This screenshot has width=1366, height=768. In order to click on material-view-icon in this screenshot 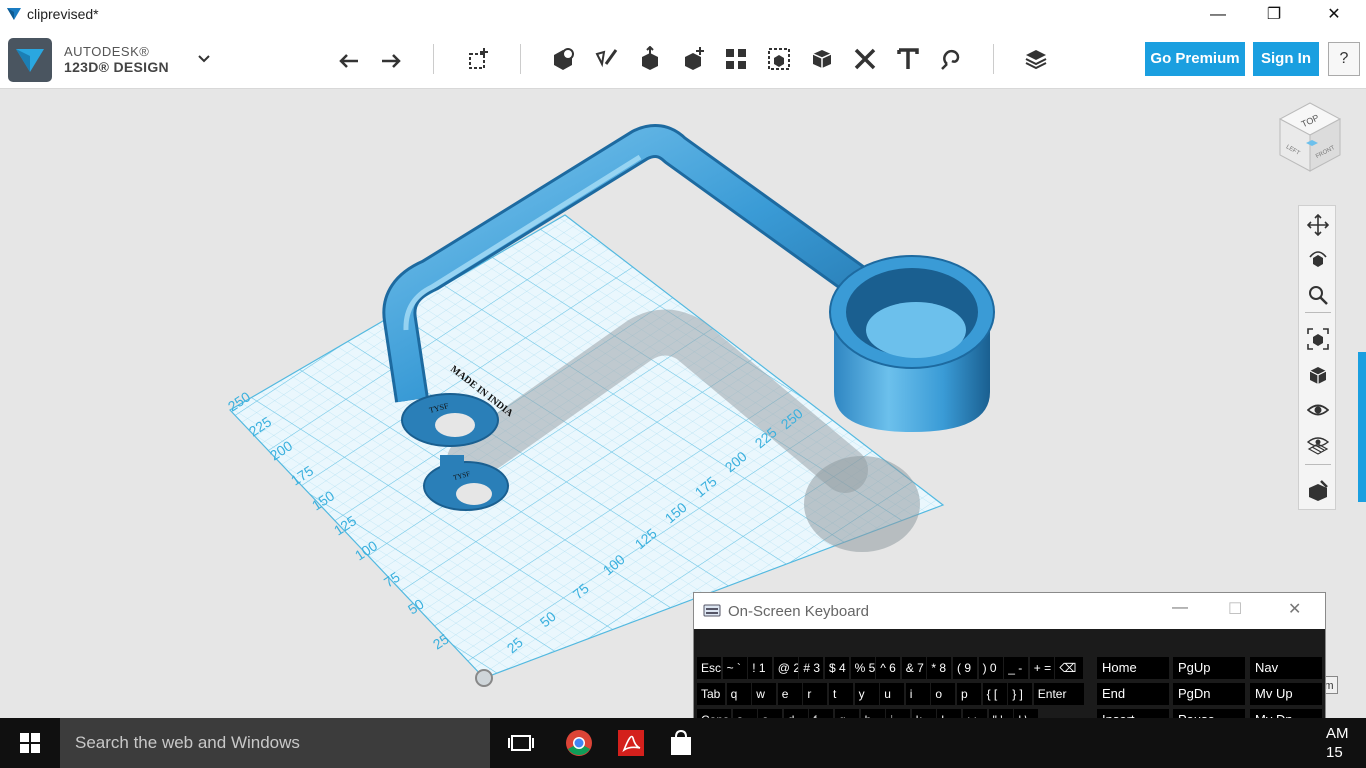, I will do `click(1318, 490)`.